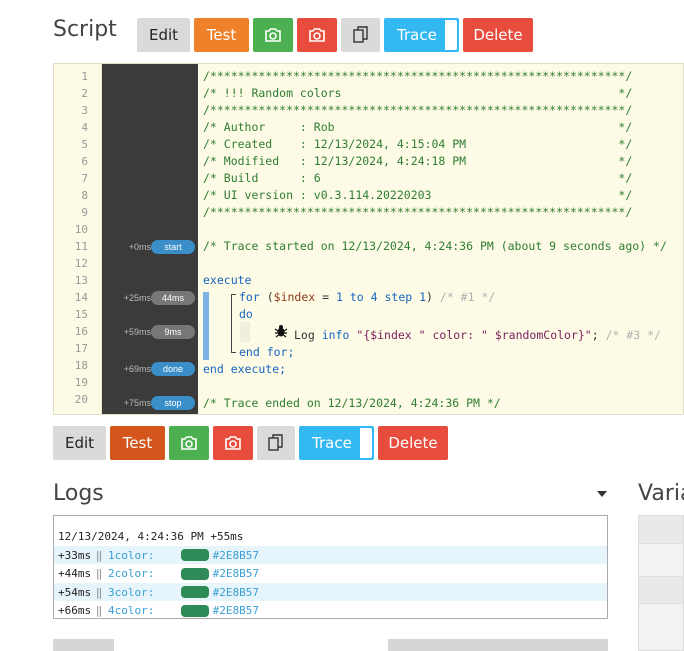  I want to click on restore-snapshot-button, so click(317, 35).